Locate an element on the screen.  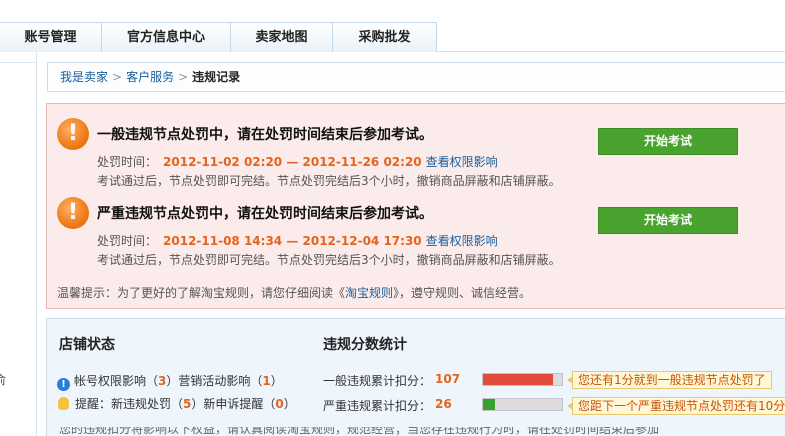
general-score-value: 107 is located at coordinates (448, 379).